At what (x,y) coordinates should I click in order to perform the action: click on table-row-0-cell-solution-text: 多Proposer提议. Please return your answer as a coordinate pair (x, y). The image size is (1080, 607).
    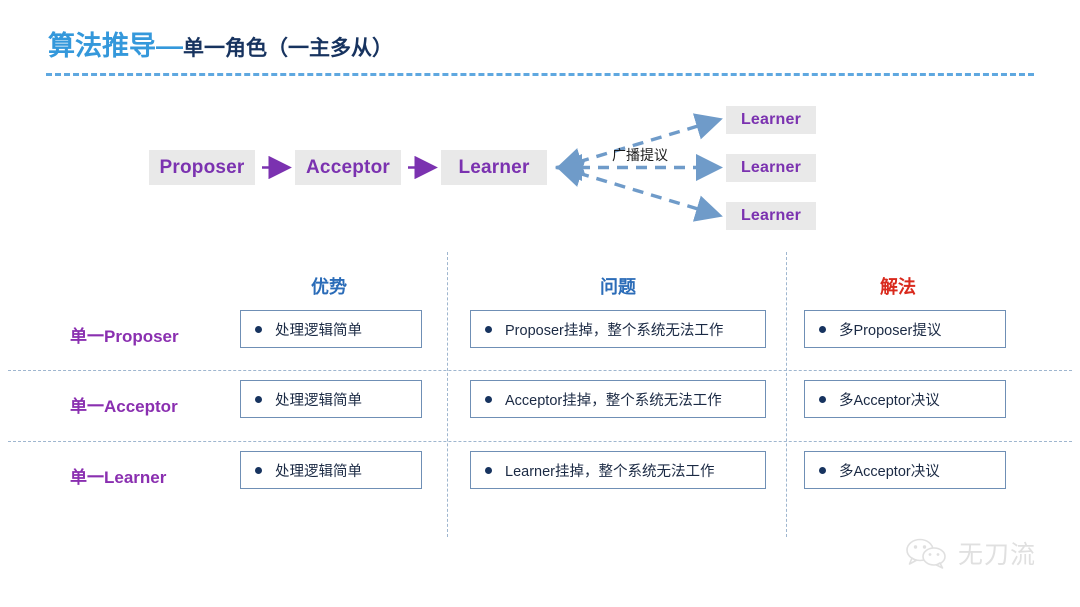
    Looking at the image, I should click on (890, 330).